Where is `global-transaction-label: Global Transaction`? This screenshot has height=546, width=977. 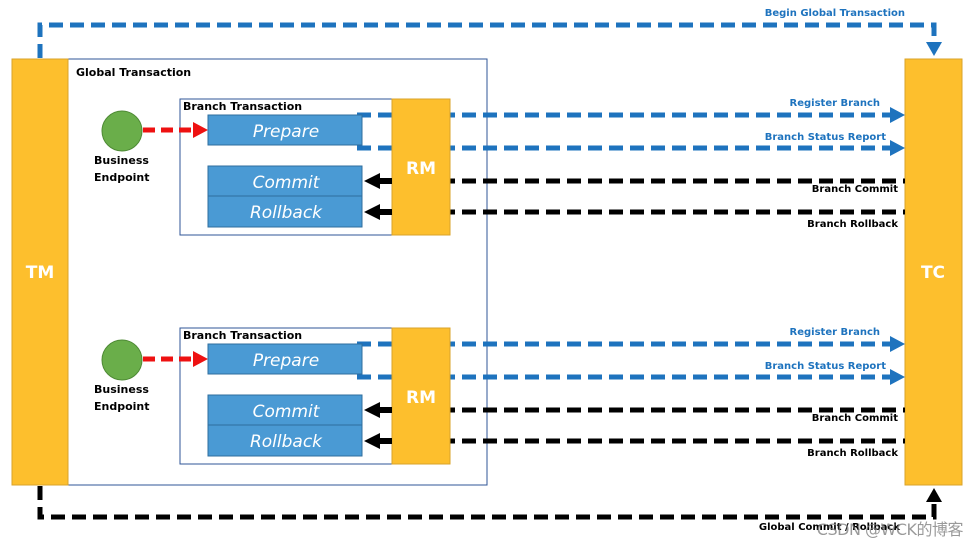 global-transaction-label: Global Transaction is located at coordinates (133, 72).